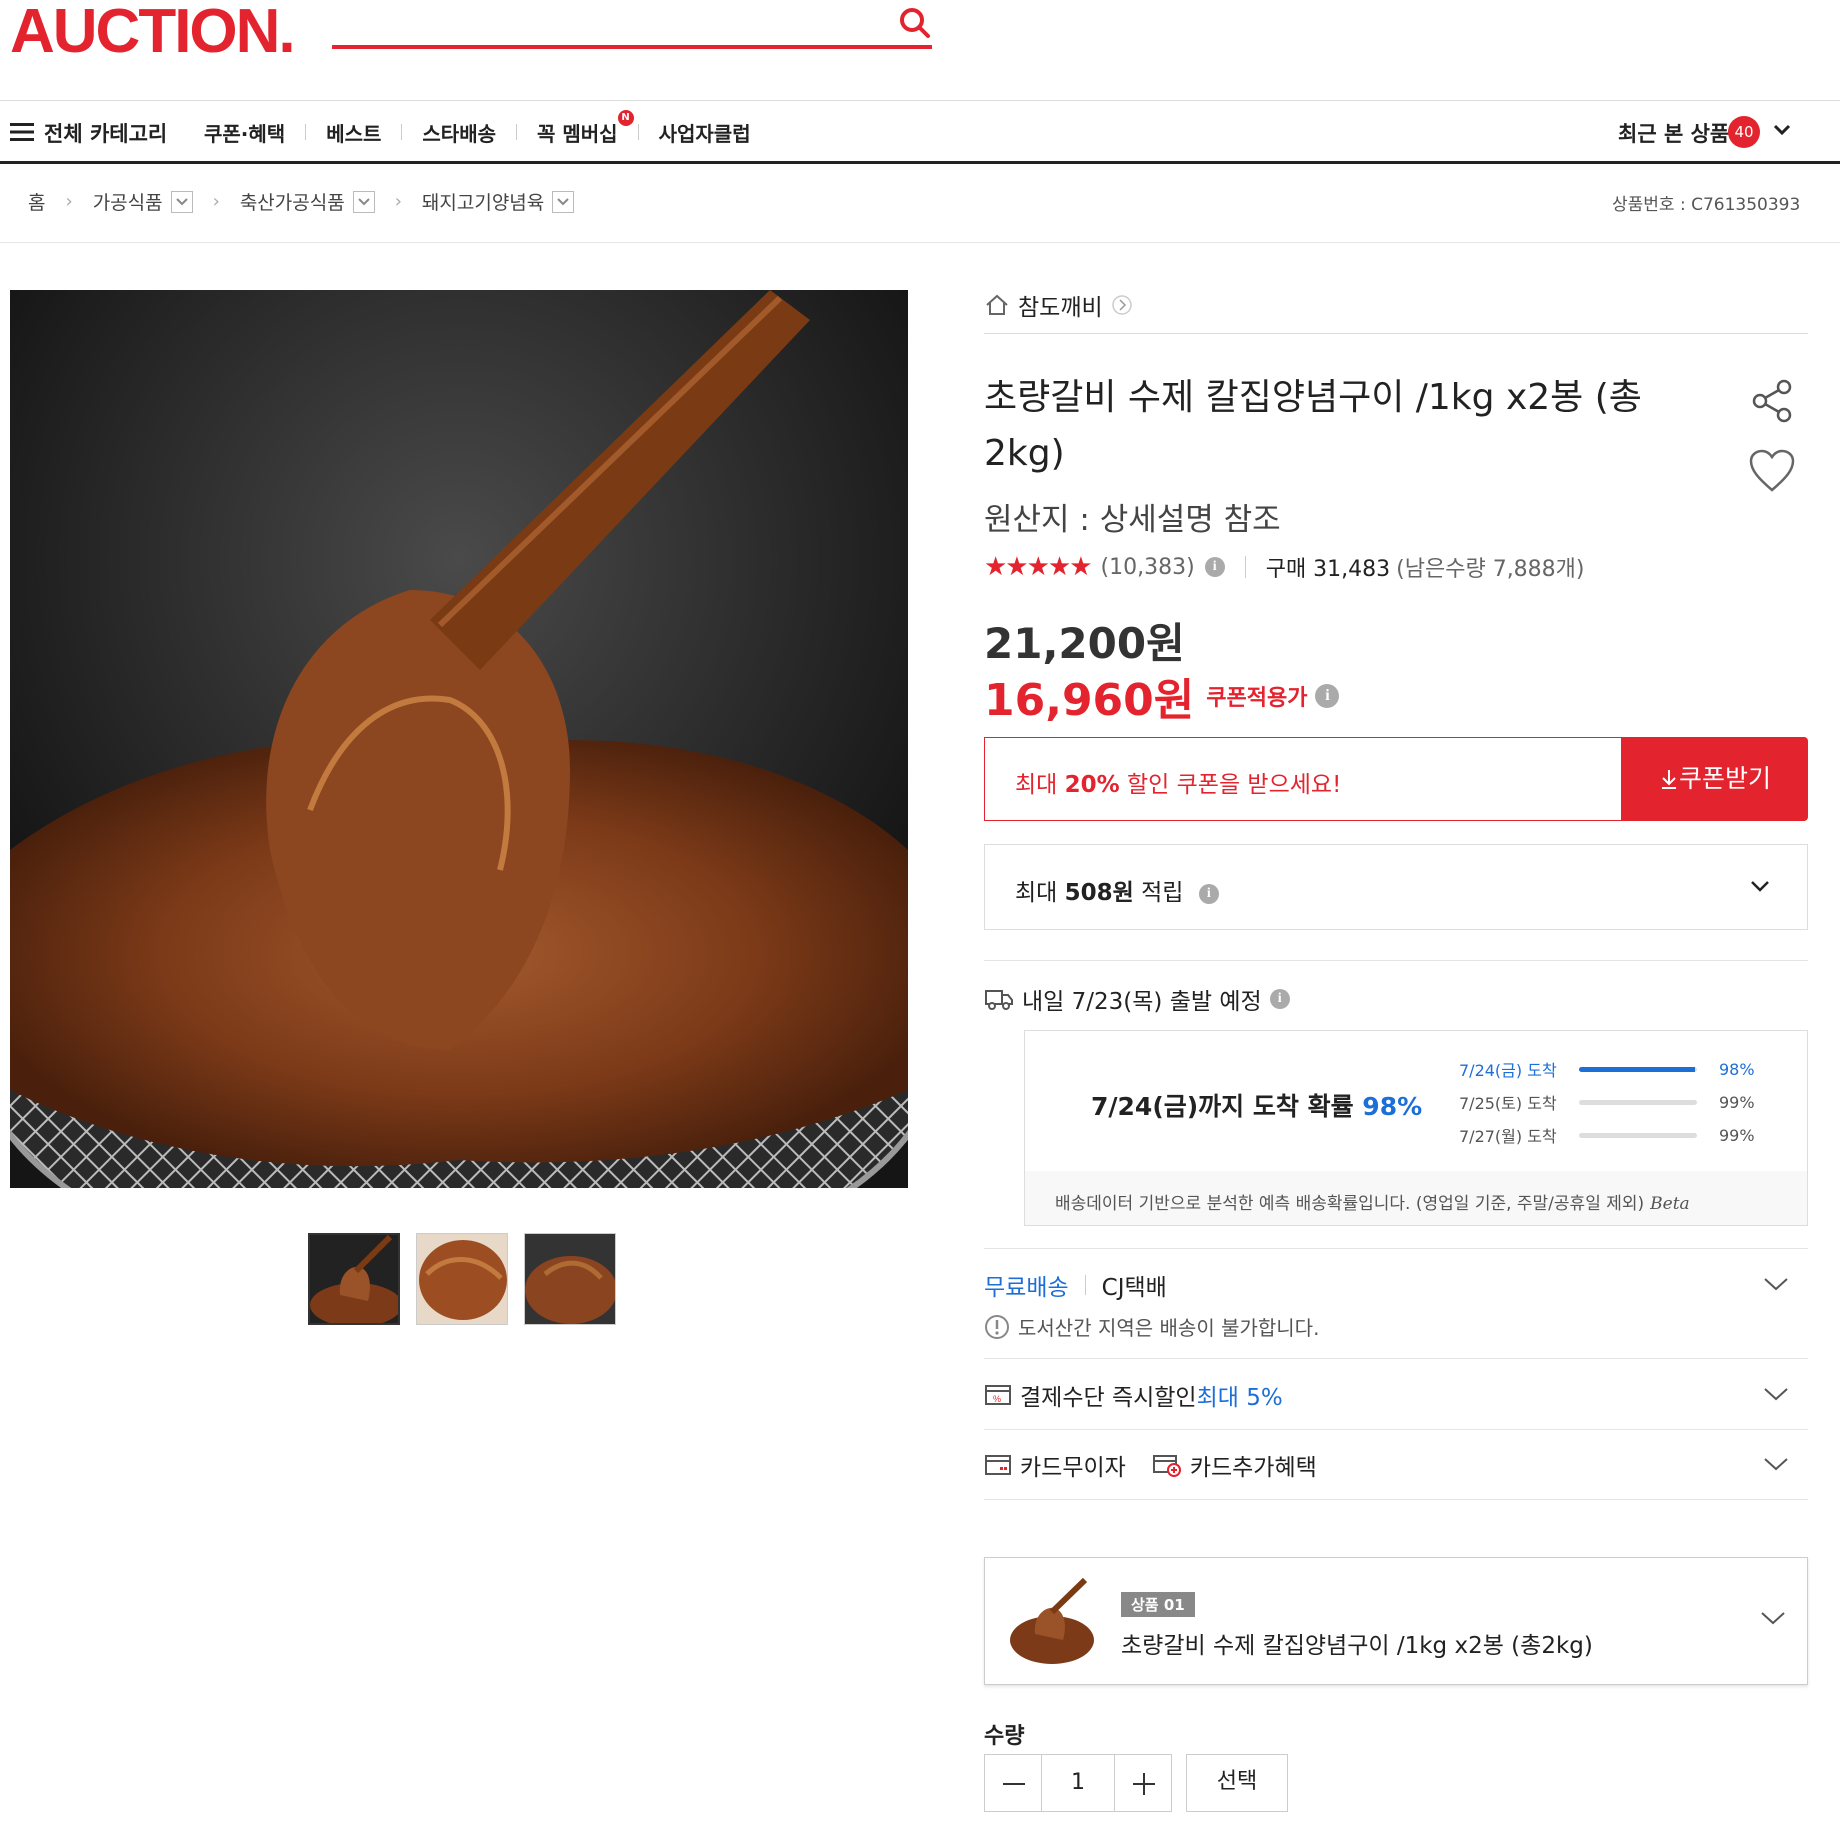 This screenshot has height=1836, width=1840. Describe the element at coordinates (153, 32) in the screenshot. I see `auction-logo: AUCTION.` at that location.